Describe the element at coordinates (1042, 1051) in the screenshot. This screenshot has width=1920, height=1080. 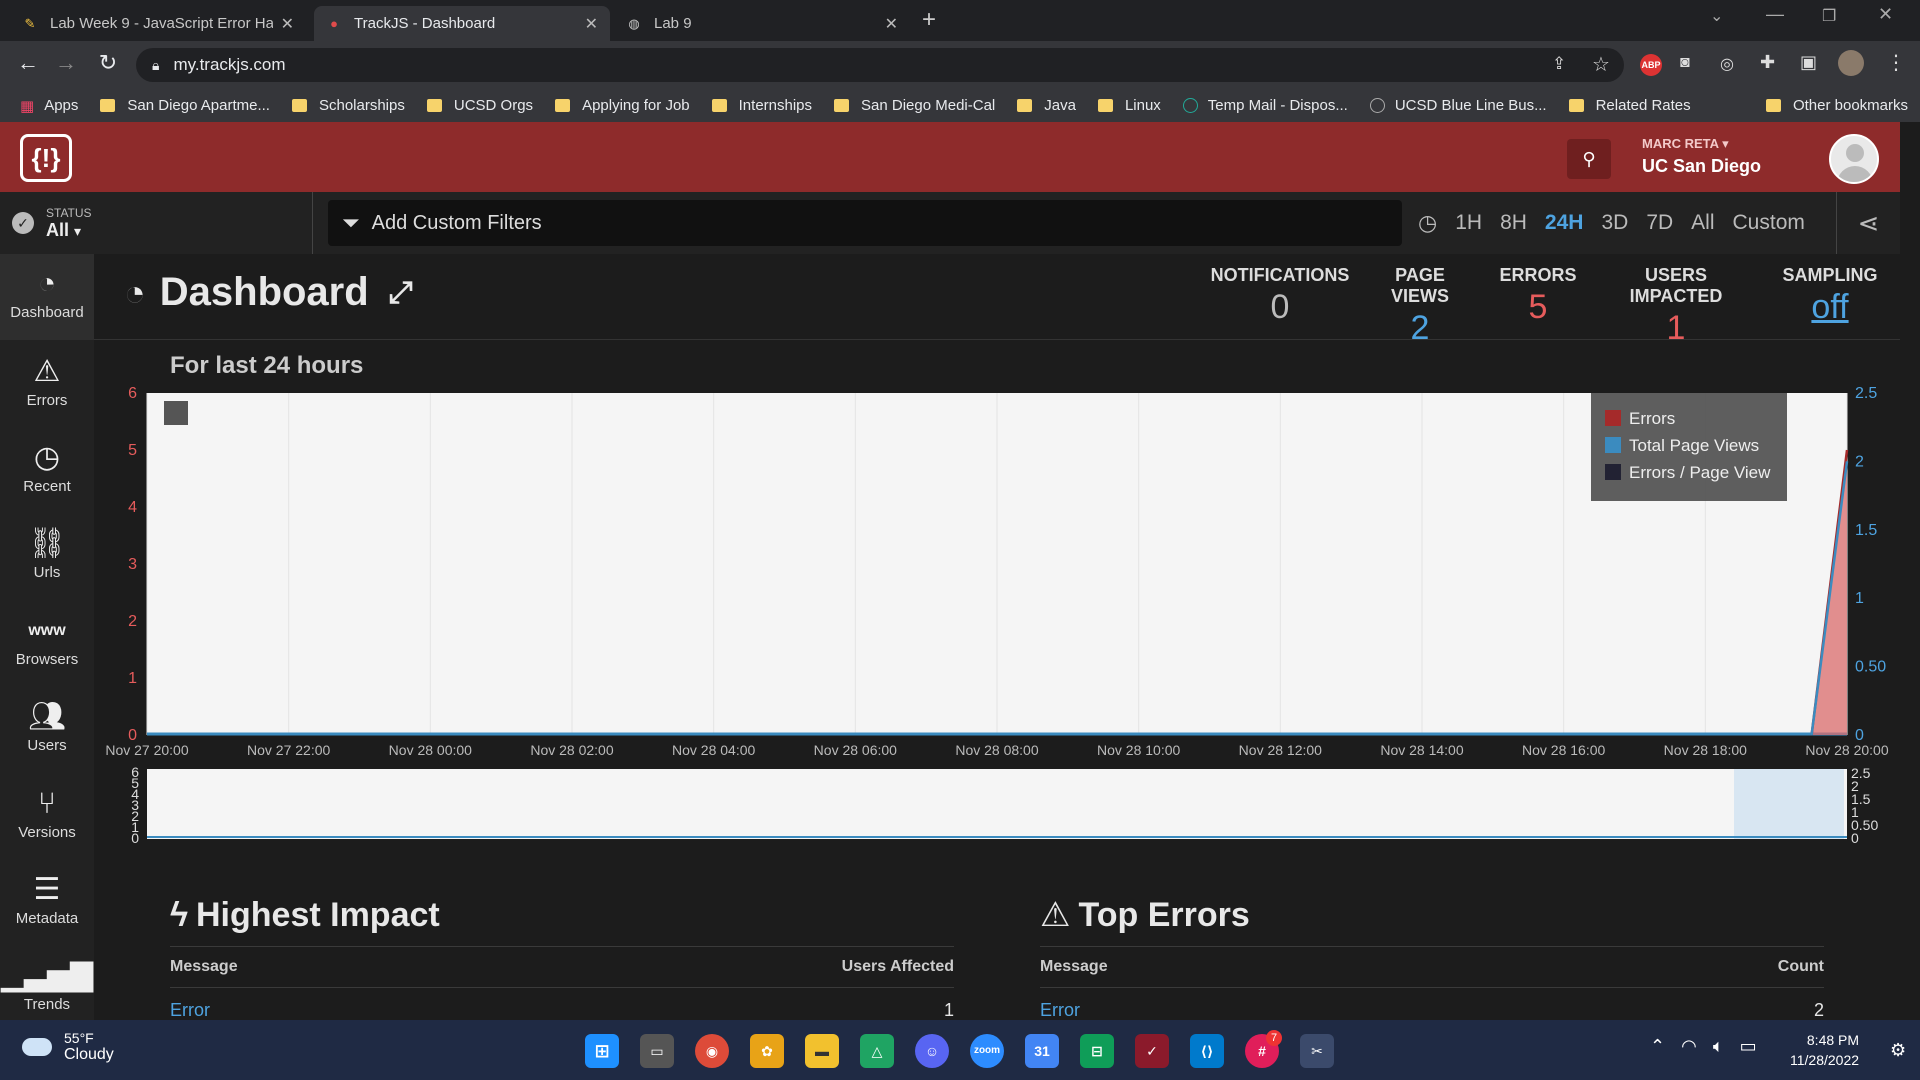
I see `calendar-icon: 31` at that location.